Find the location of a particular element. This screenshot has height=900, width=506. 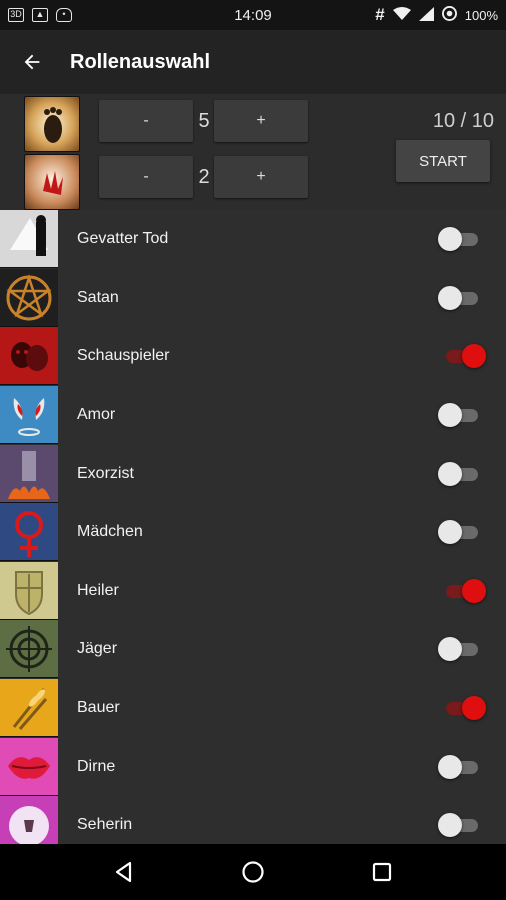

role-label: Exorzist is located at coordinates (105, 473).